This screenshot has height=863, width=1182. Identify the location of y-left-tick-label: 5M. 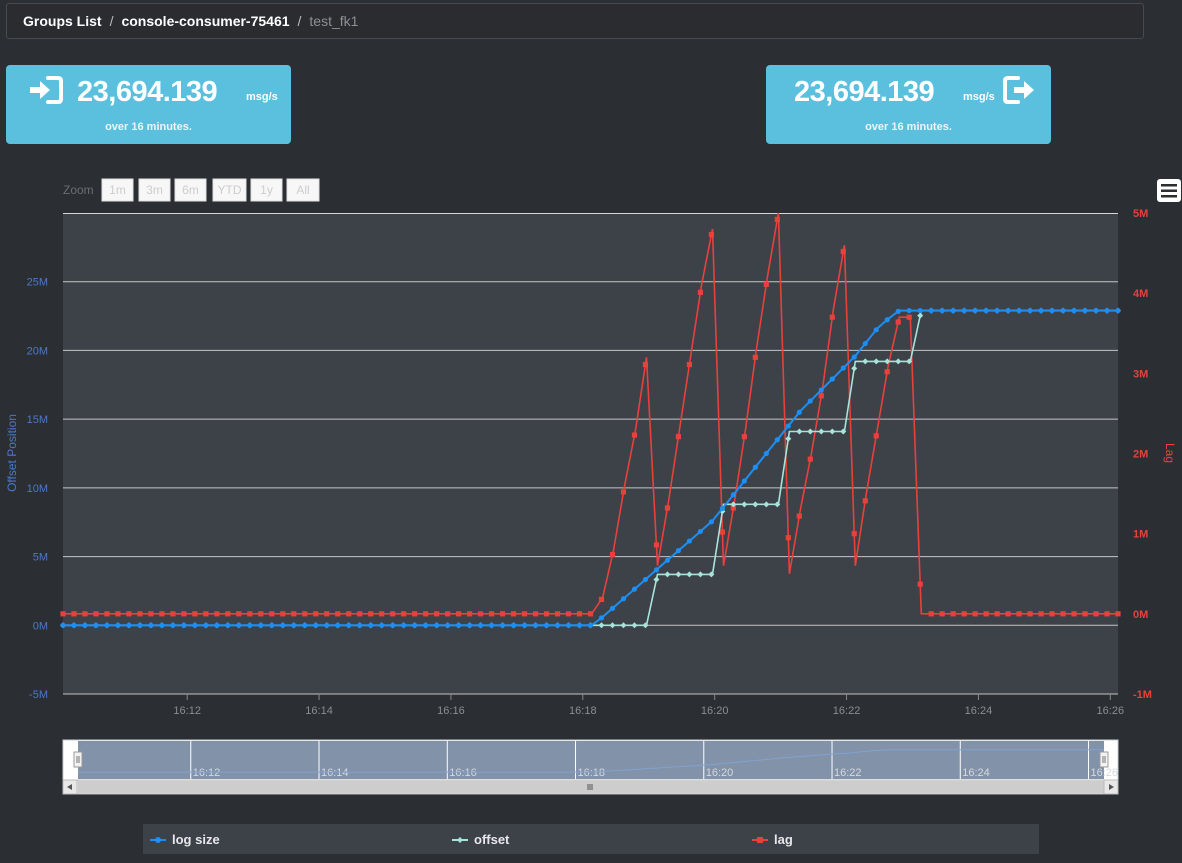
(40, 558).